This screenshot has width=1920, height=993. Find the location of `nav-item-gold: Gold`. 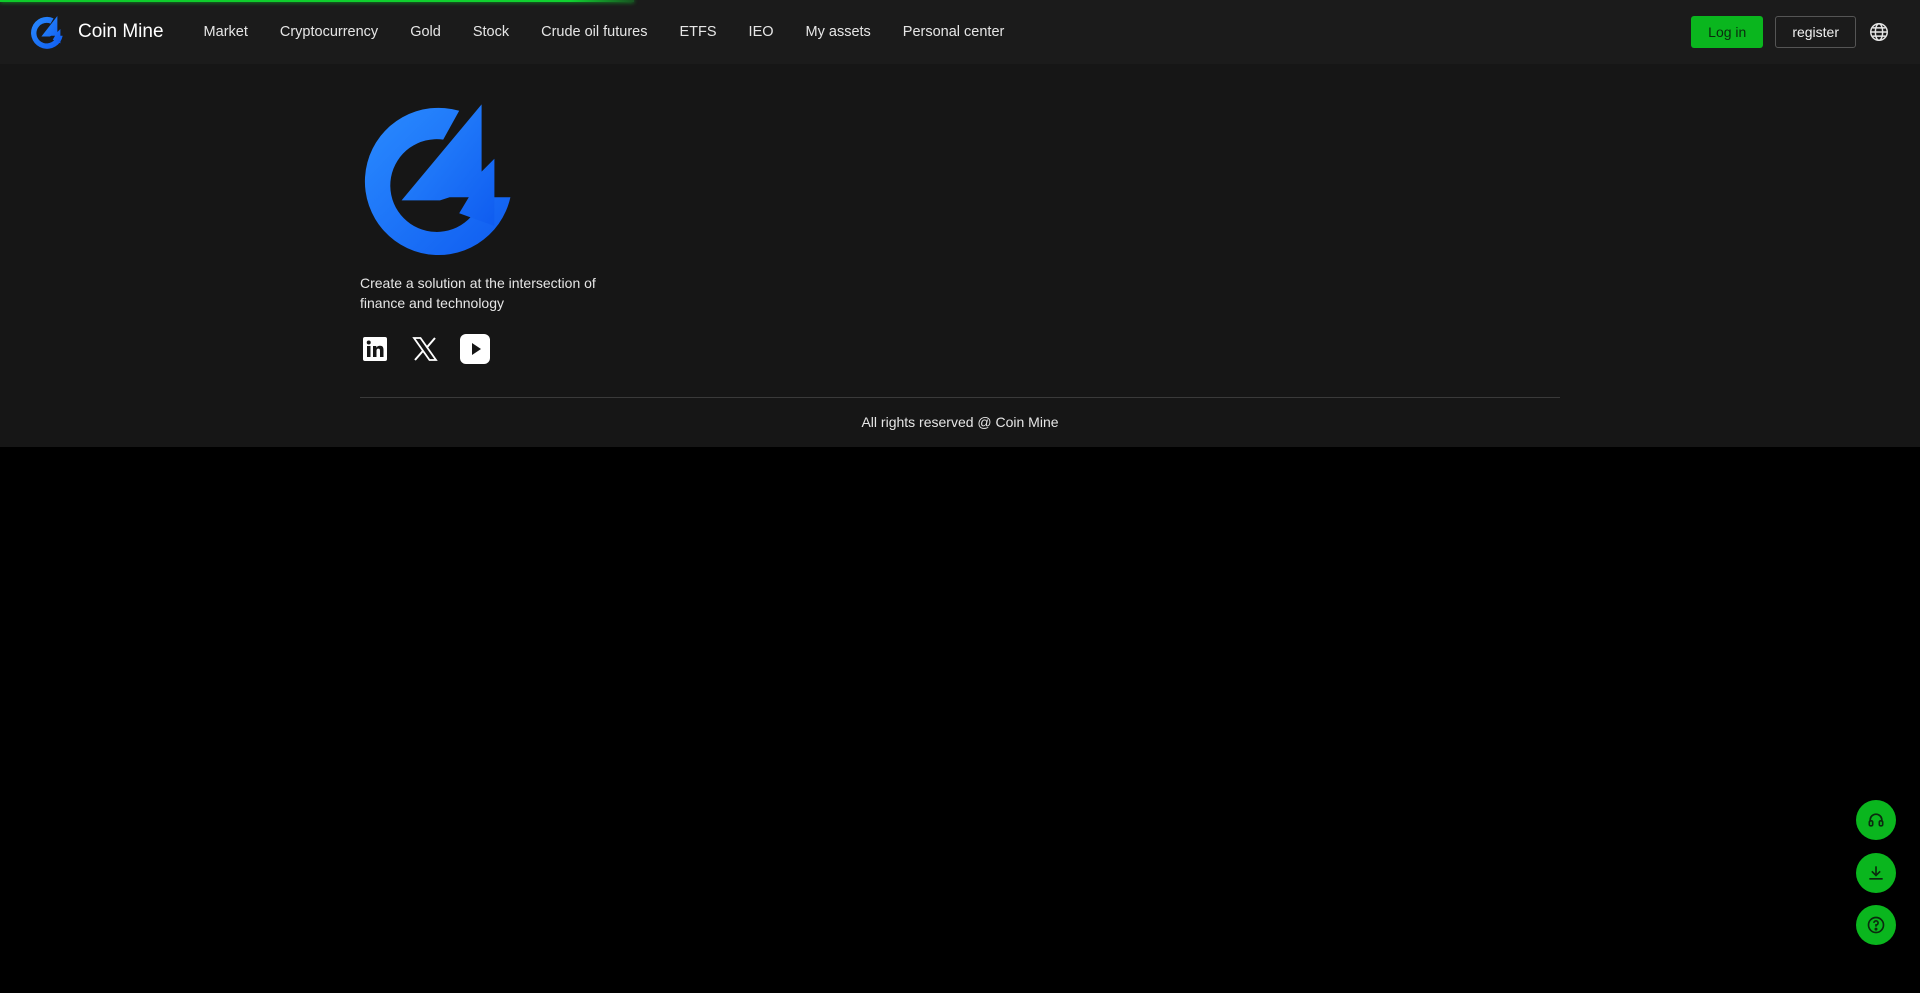

nav-item-gold: Gold is located at coordinates (425, 32).